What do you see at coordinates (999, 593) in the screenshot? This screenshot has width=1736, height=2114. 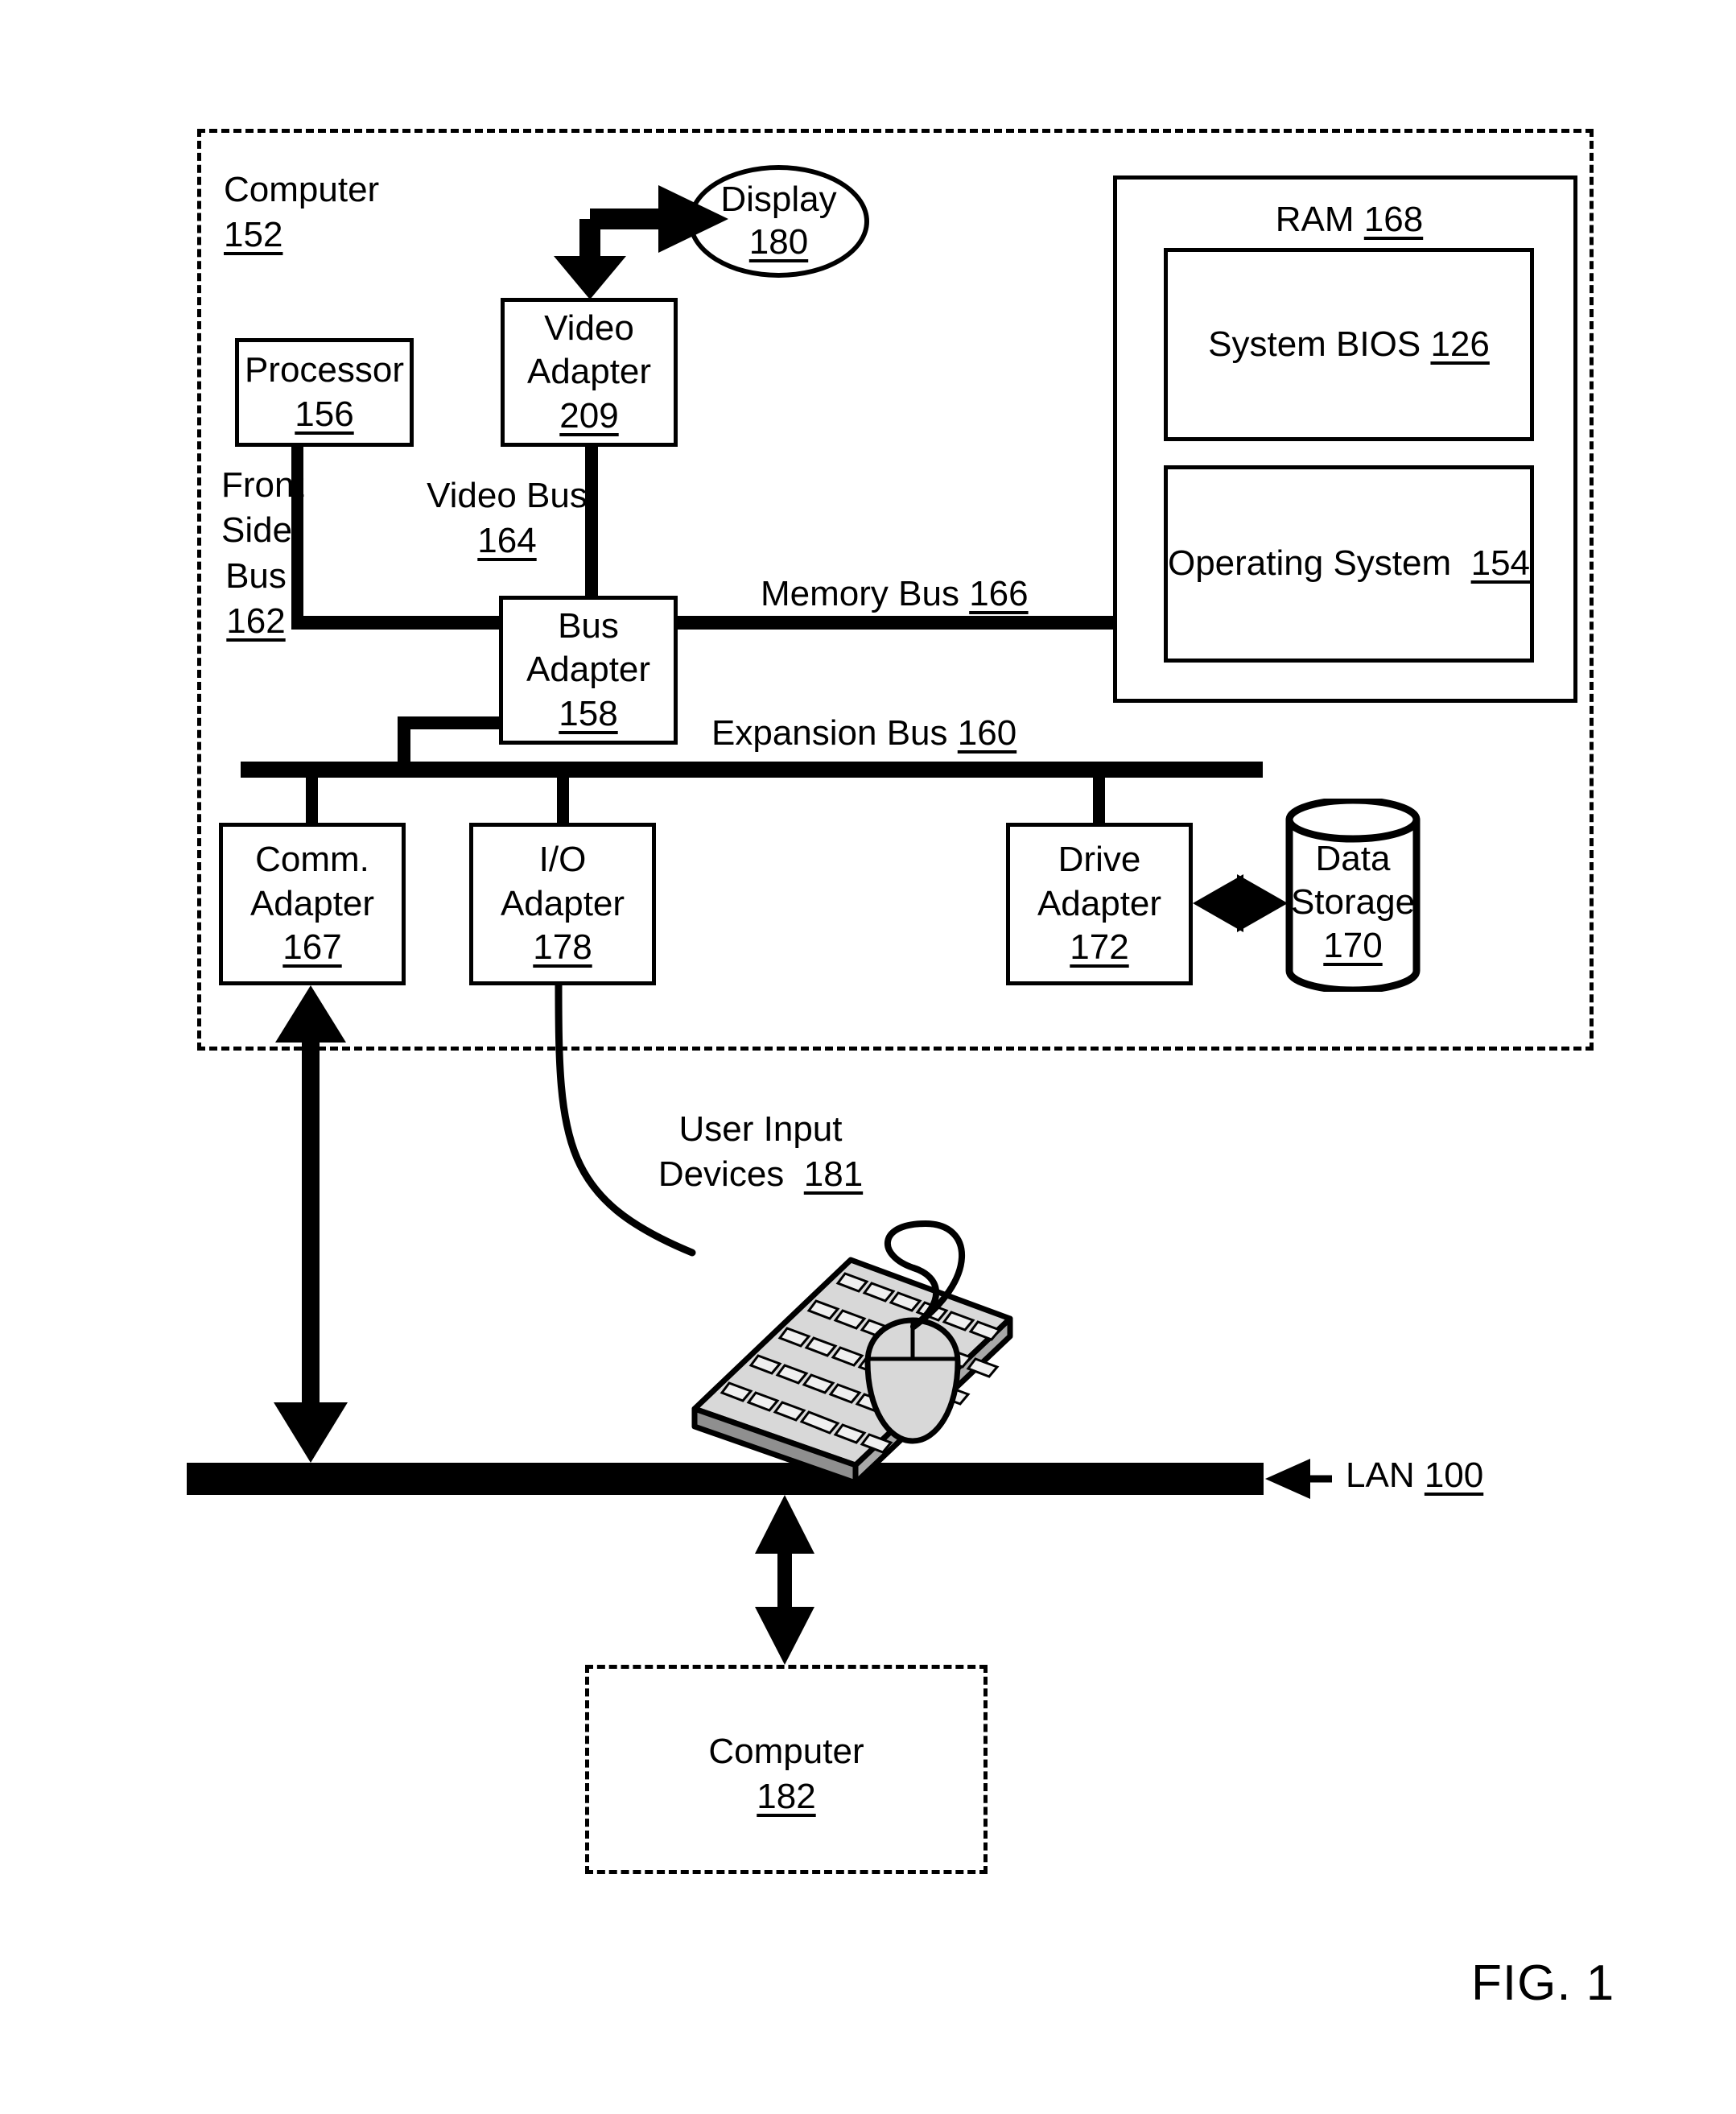 I see `memory-bus-ref: 166` at bounding box center [999, 593].